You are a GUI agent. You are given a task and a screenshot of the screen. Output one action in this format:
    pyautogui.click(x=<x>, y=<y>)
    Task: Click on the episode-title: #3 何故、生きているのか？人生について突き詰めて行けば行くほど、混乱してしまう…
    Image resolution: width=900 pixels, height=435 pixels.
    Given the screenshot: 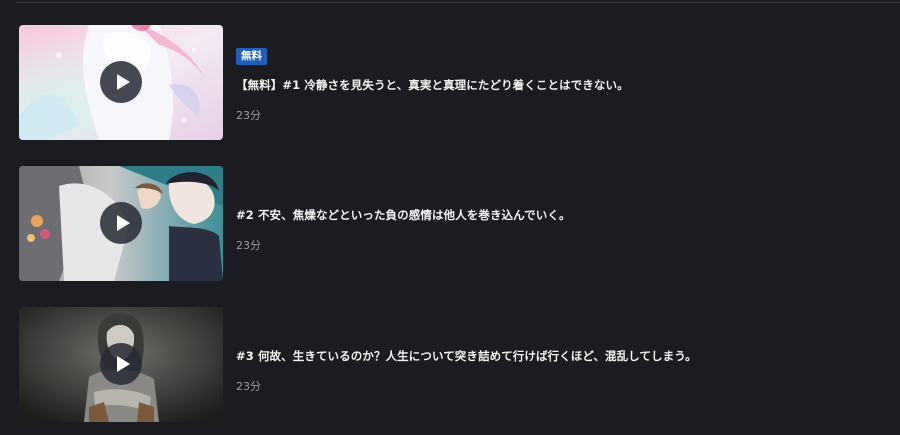 What is the action you would take?
    pyautogui.click(x=466, y=356)
    